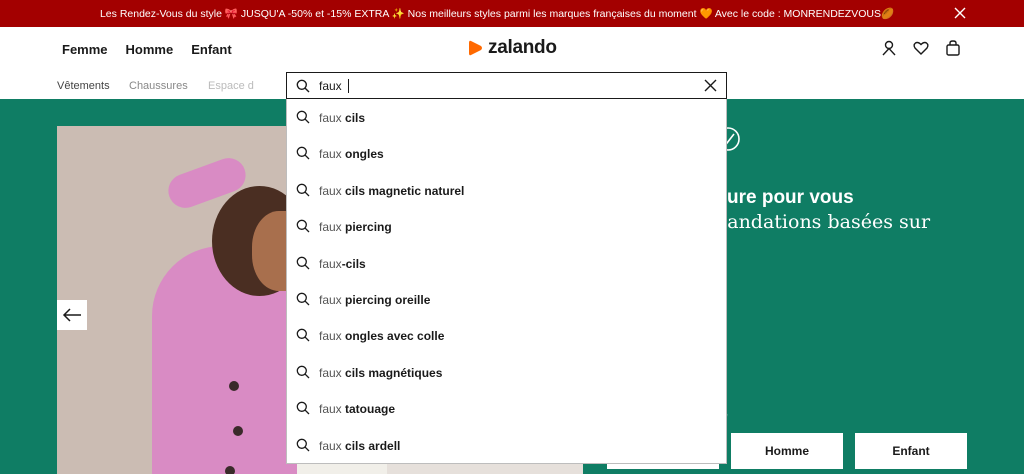 This screenshot has height=474, width=1024. I want to click on header-icons, so click(921, 48).